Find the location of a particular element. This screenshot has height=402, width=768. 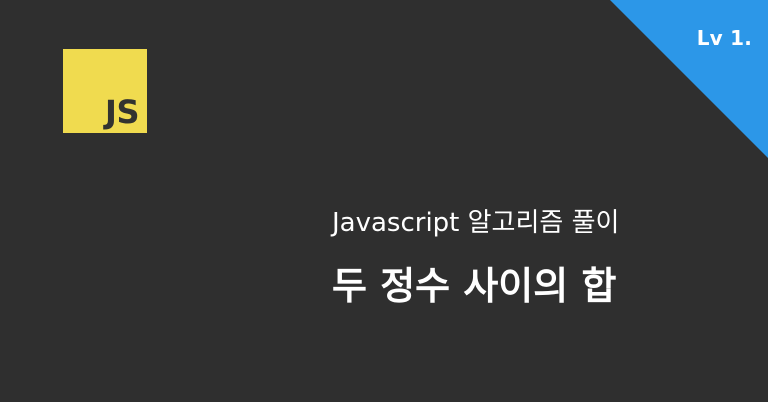

problem-title: 두 정수 사이의 합 is located at coordinates (474, 286).